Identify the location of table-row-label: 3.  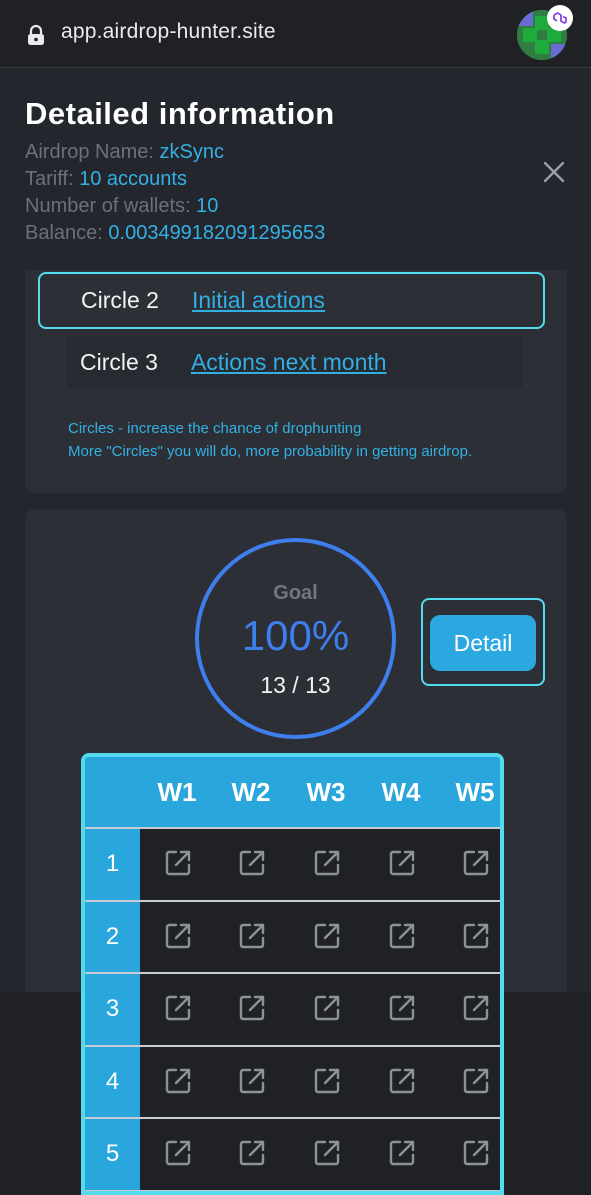
(112, 1009).